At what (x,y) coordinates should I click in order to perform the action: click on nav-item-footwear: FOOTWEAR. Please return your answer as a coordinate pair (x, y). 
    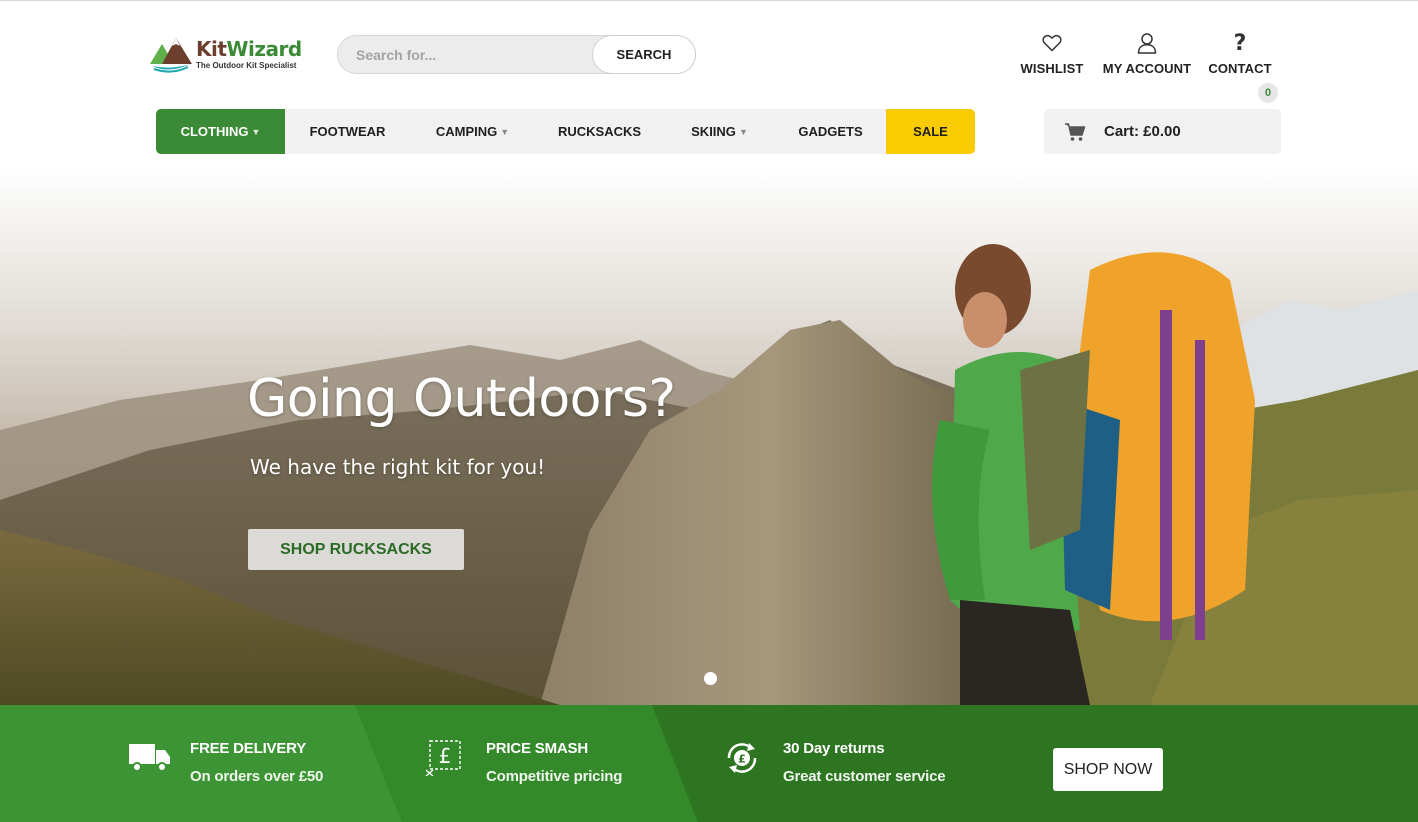
    Looking at the image, I should click on (347, 131).